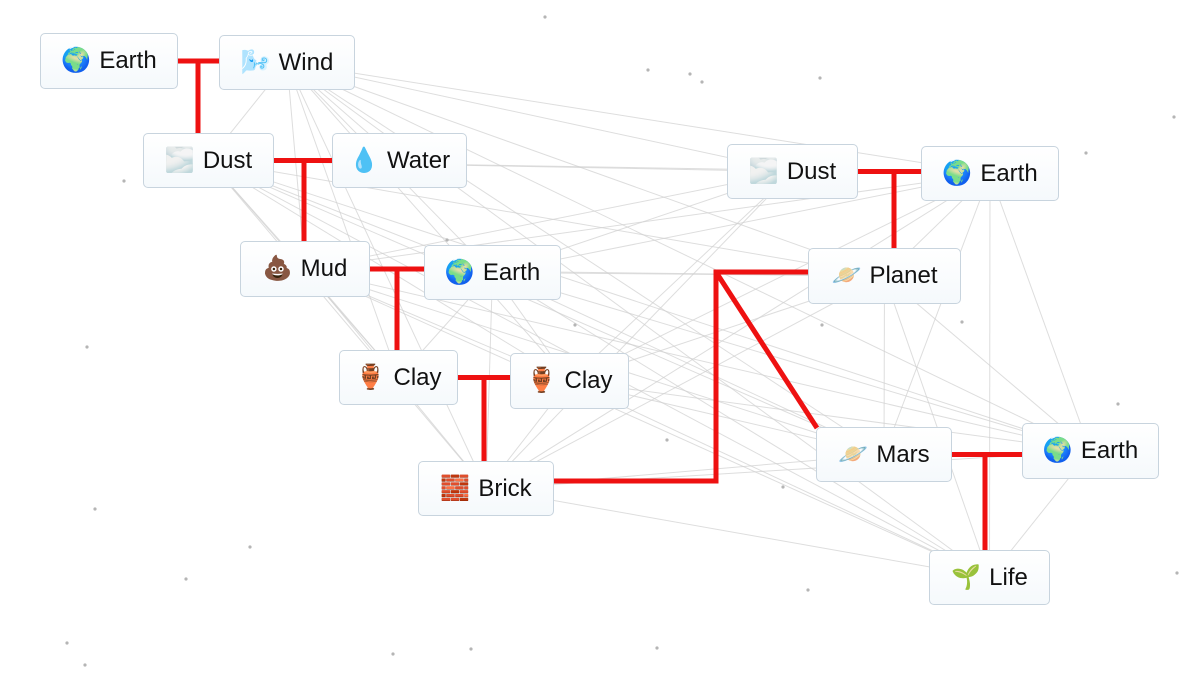 The image size is (1200, 675). I want to click on element-water: 💧 Water, so click(399, 160).